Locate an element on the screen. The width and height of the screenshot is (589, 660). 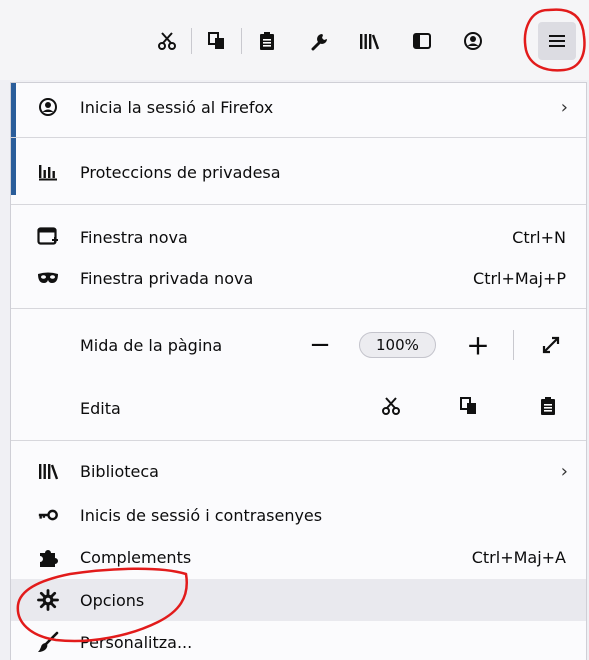
menu-item-options: Opcions is located at coordinates (298, 600).